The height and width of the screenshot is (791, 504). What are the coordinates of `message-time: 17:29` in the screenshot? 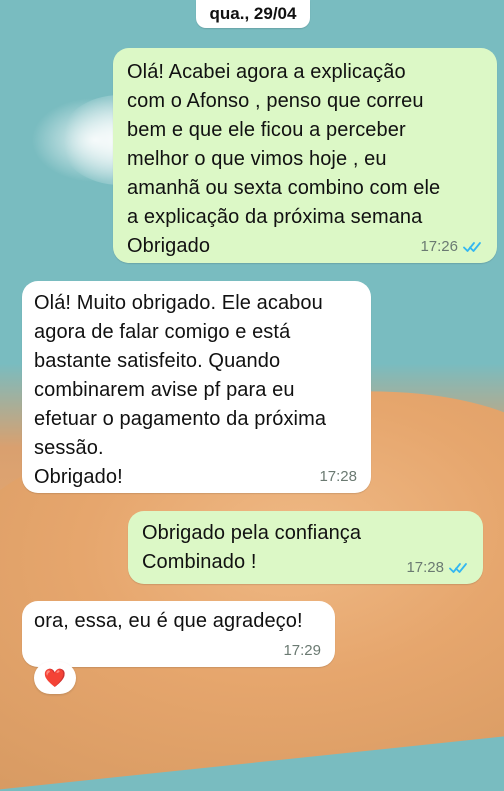 It's located at (302, 650).